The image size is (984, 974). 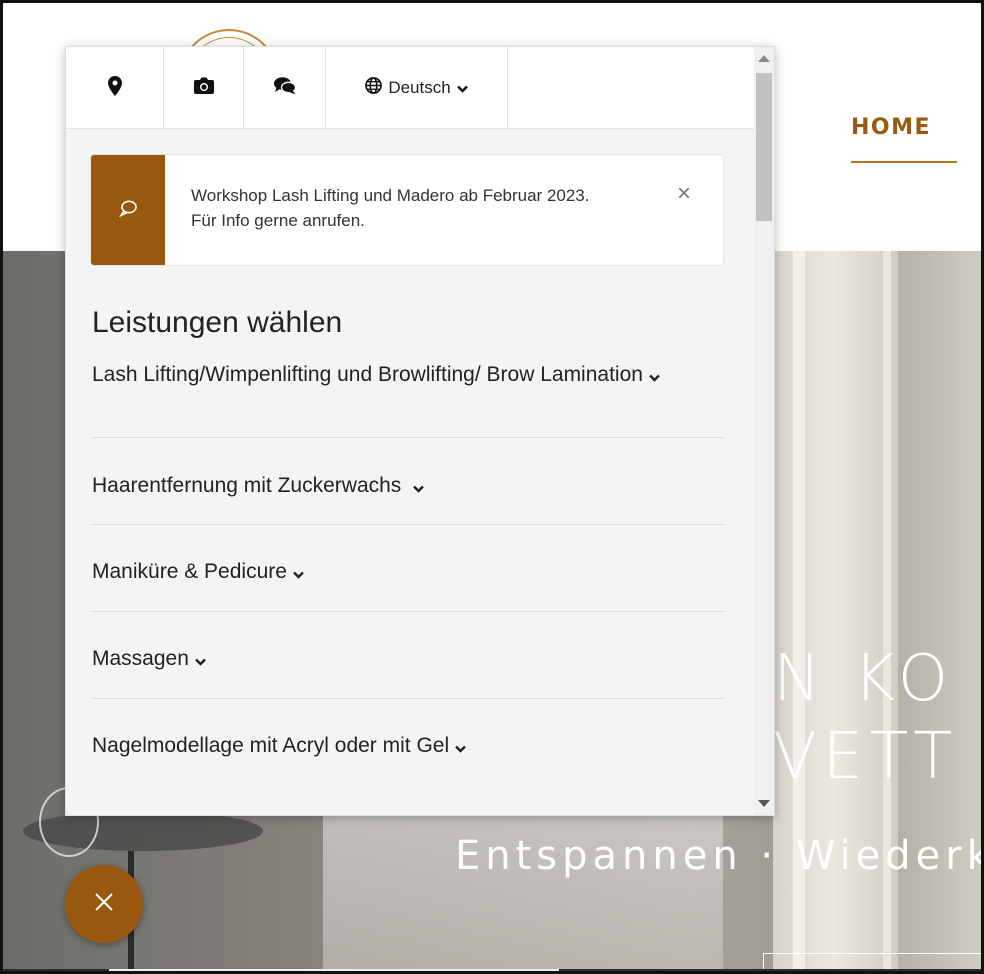 I want to click on reviews-button, so click(x=285, y=88).